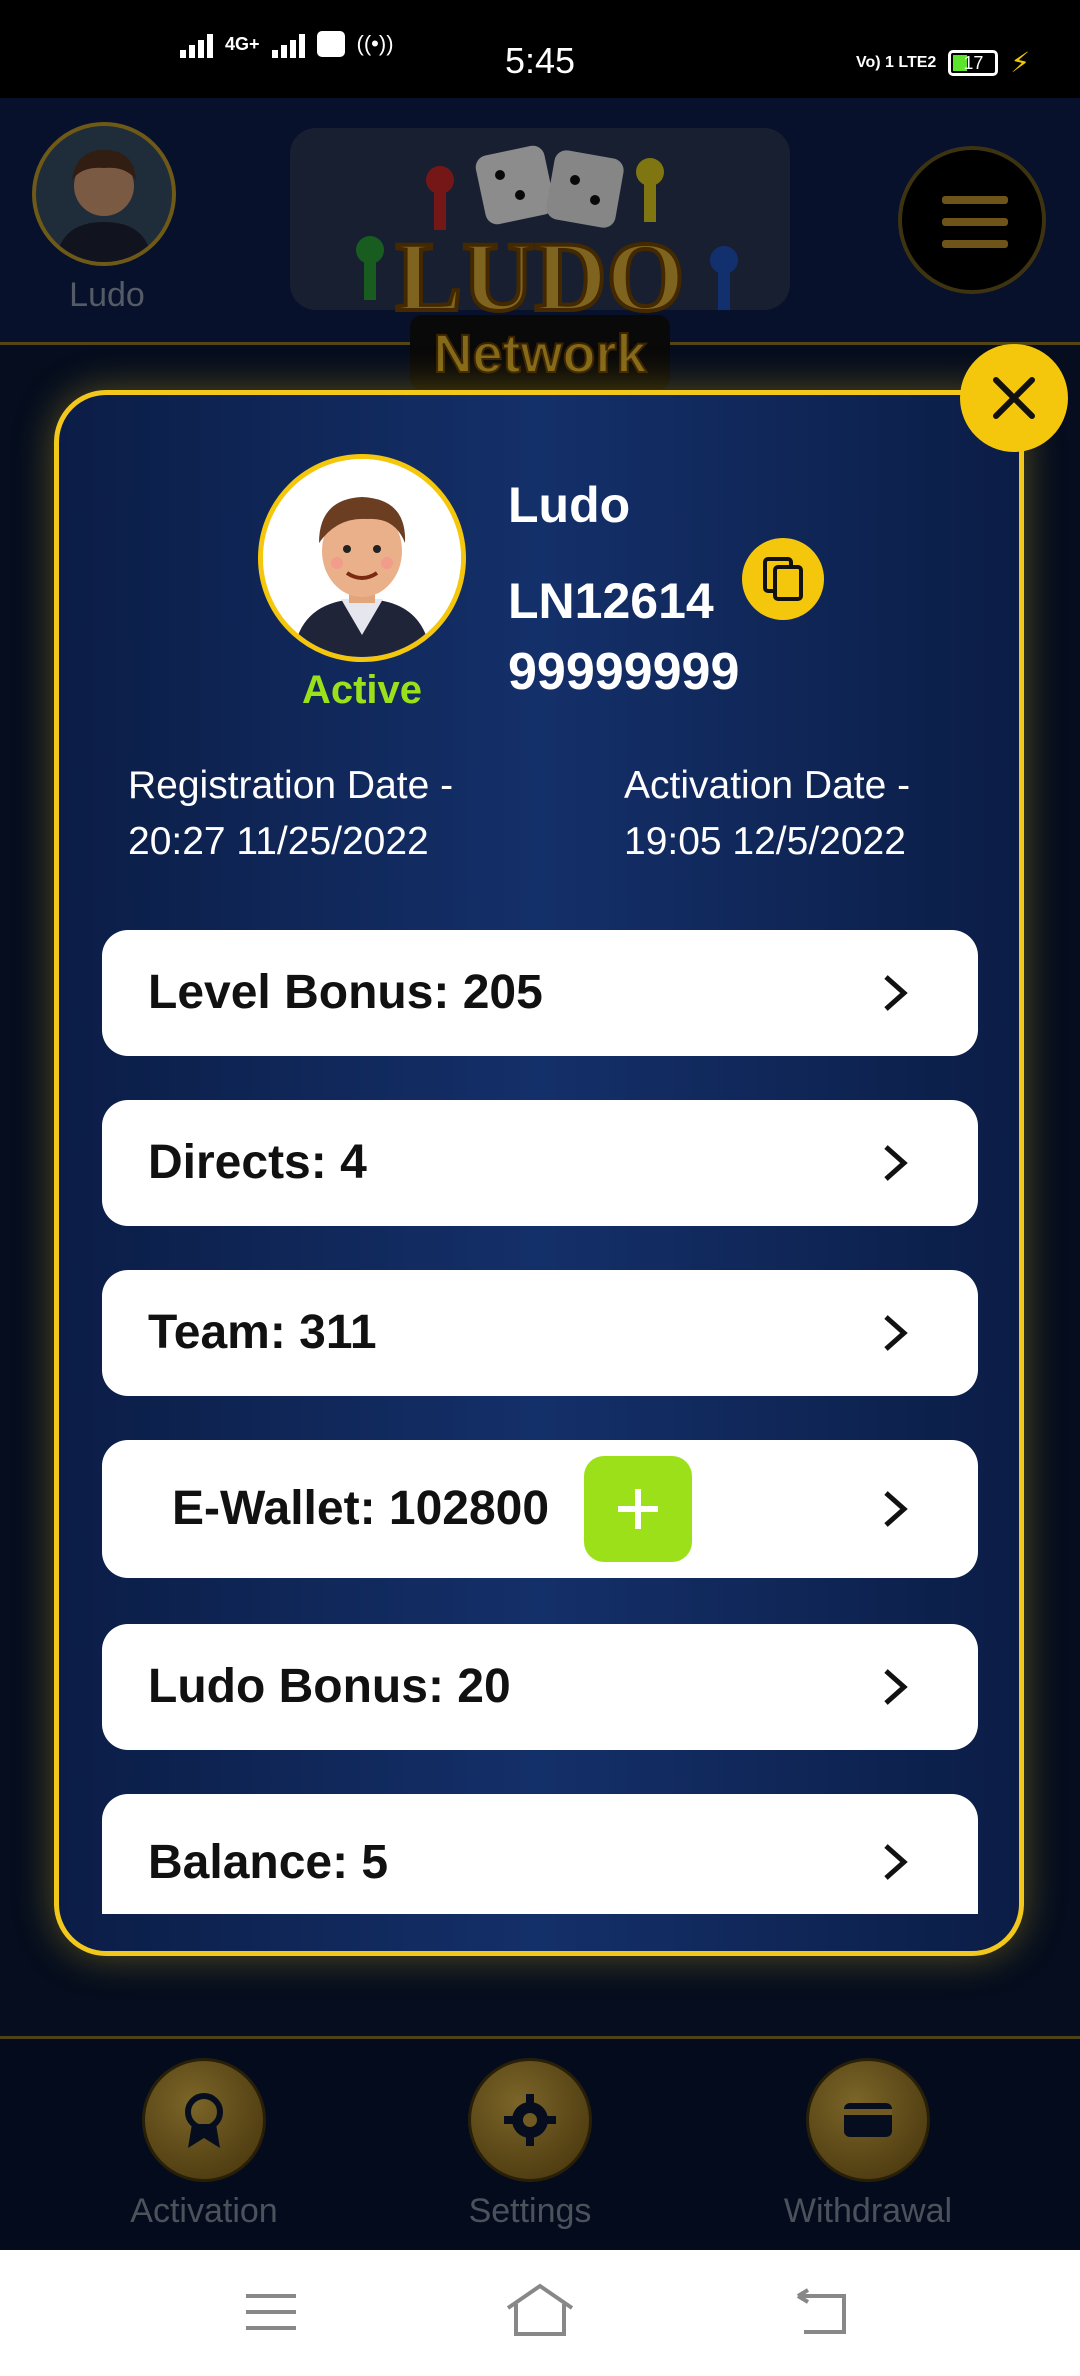 This screenshot has height=2376, width=1080. I want to click on user-id: LN12614, so click(611, 601).